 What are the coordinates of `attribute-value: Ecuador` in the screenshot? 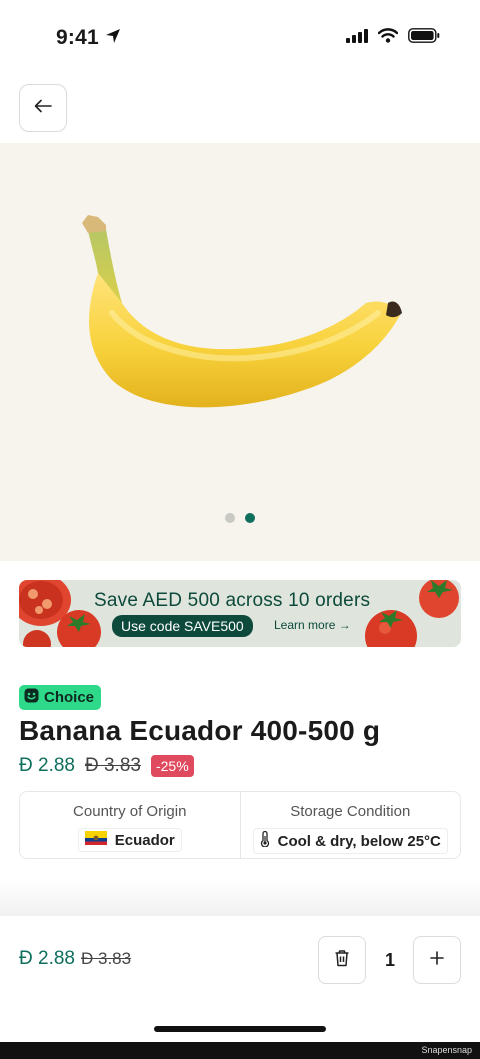 It's located at (129, 840).